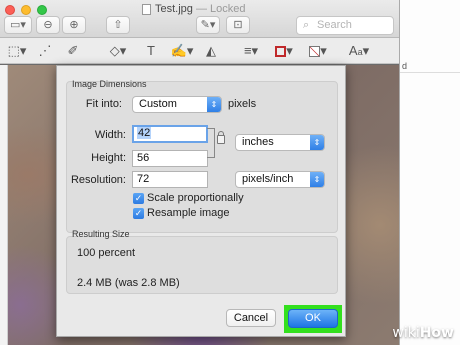  I want to click on sidebar-icon: ▭▾, so click(18, 25).